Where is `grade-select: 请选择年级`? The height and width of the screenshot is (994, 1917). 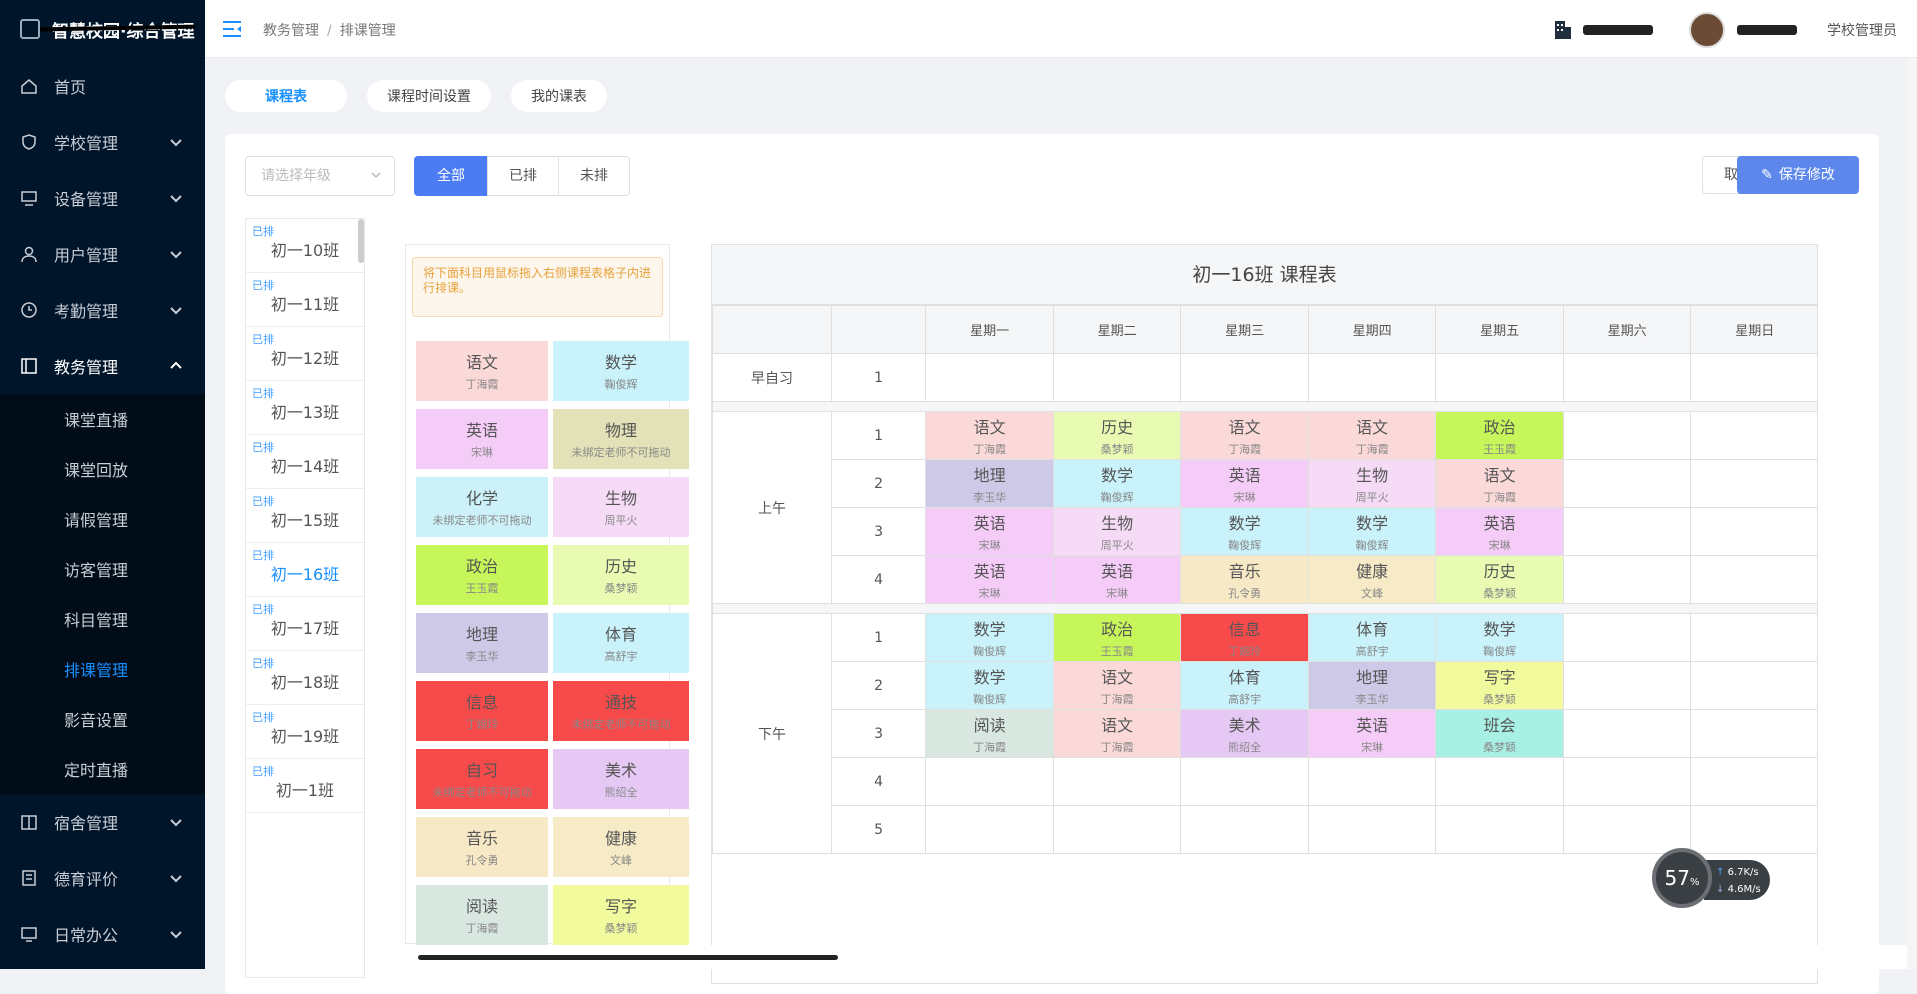
grade-select: 请选择年级 is located at coordinates (320, 176).